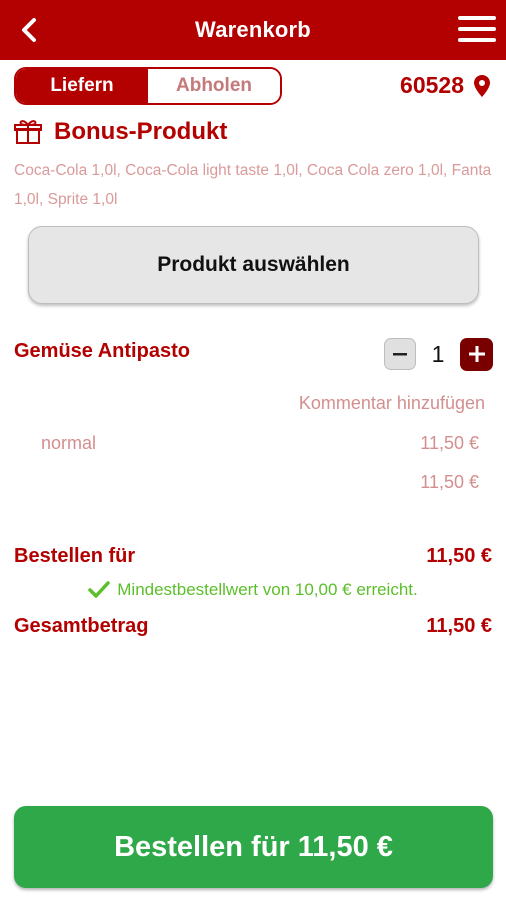 The height and width of the screenshot is (900, 506). Describe the element at coordinates (75, 556) in the screenshot. I see `order-for-label: Bestellen für` at that location.